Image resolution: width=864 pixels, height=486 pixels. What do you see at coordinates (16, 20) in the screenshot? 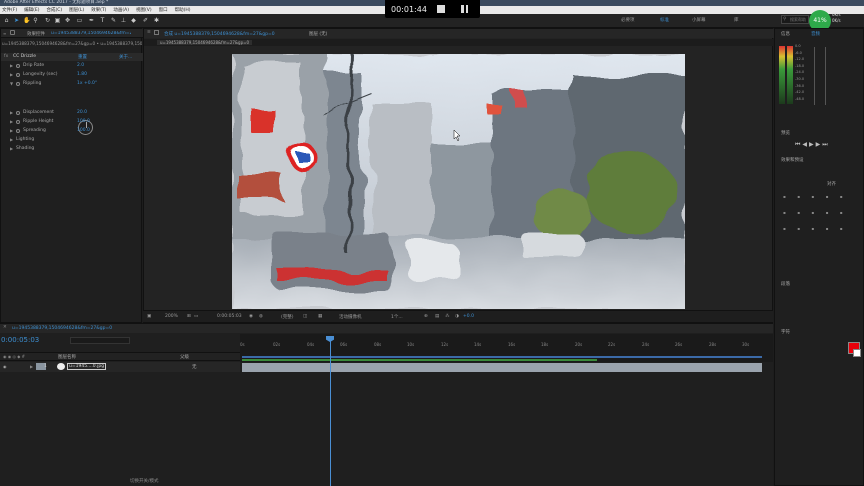
I see `selection-tool-icon: ➤` at bounding box center [16, 20].